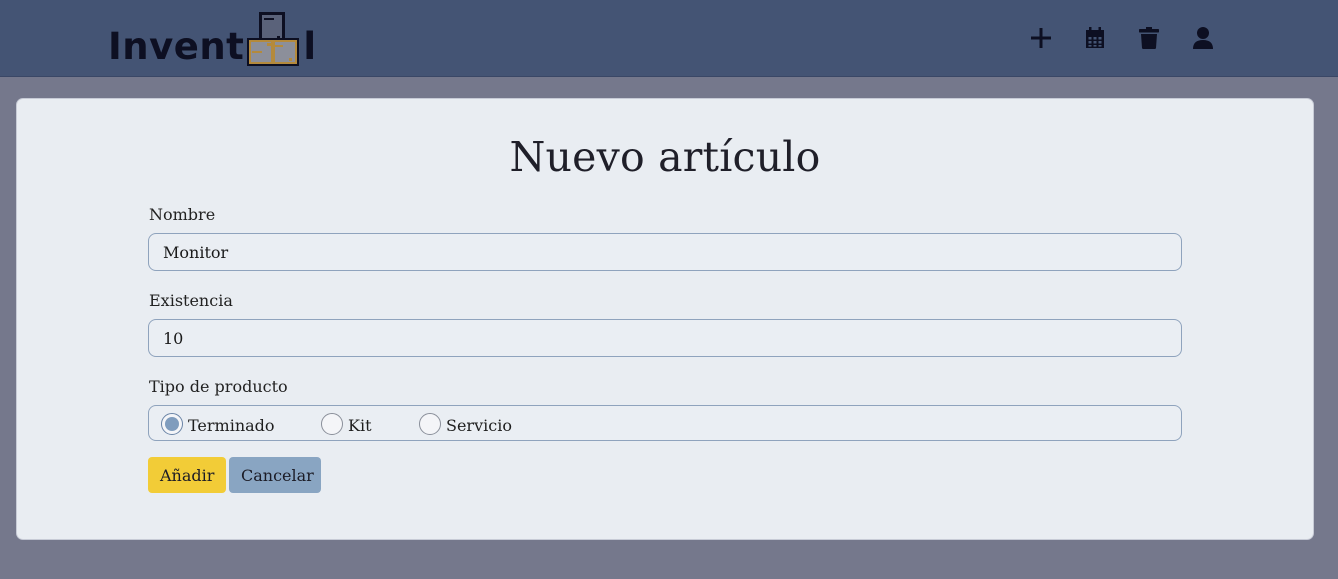 Image resolution: width=1338 pixels, height=579 pixels. What do you see at coordinates (479, 425) in the screenshot?
I see `radio-label-servicio: Servicio` at bounding box center [479, 425].